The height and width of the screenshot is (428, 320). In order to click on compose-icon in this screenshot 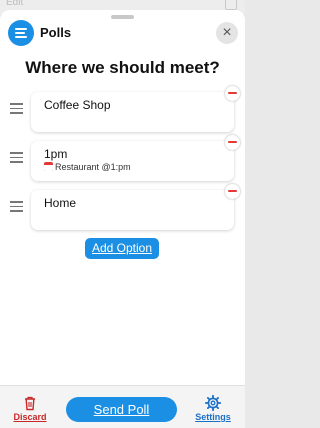, I will do `click(231, 5)`.